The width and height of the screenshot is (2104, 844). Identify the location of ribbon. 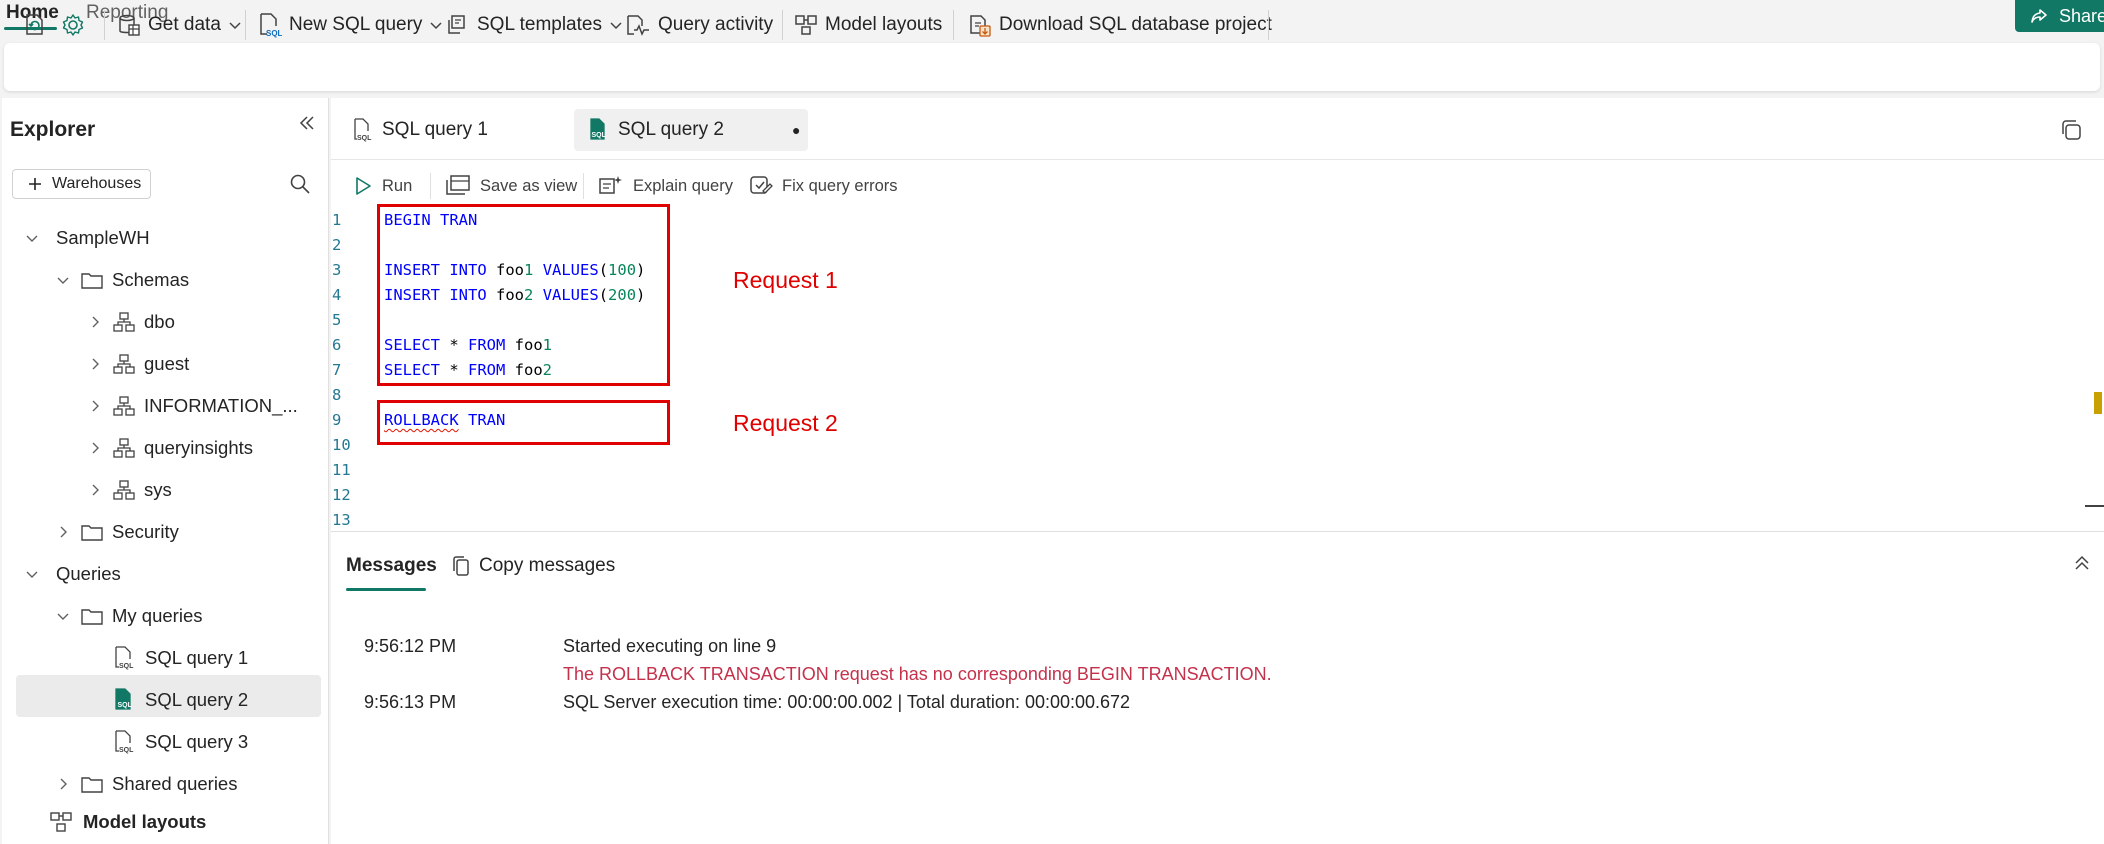
(1052, 67).